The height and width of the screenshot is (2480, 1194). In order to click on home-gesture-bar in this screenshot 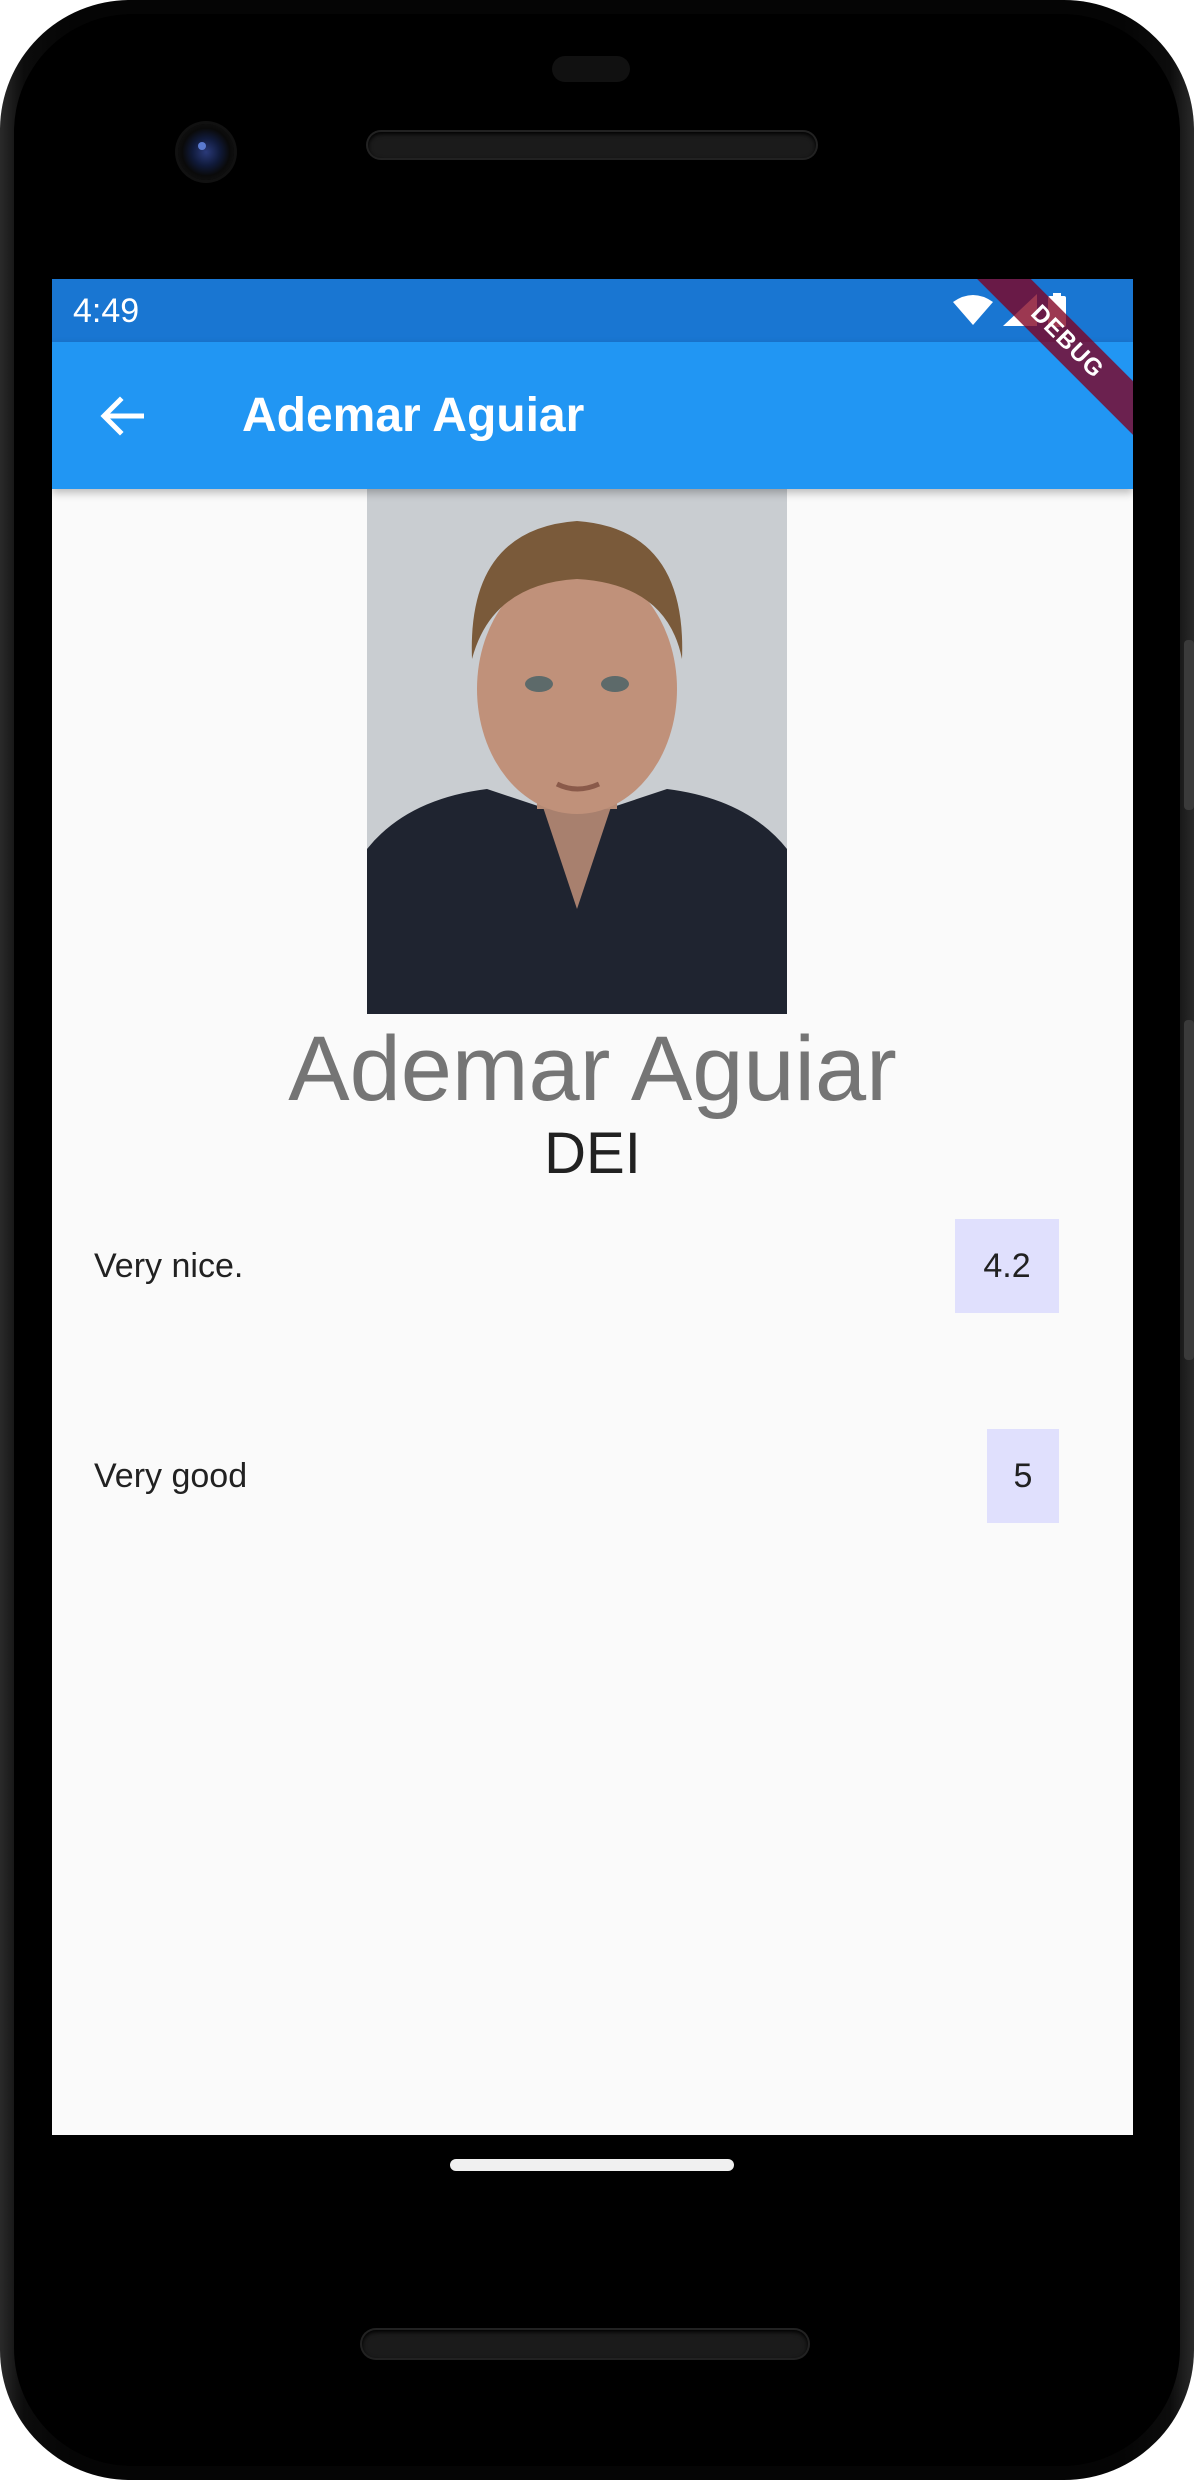, I will do `click(592, 2165)`.